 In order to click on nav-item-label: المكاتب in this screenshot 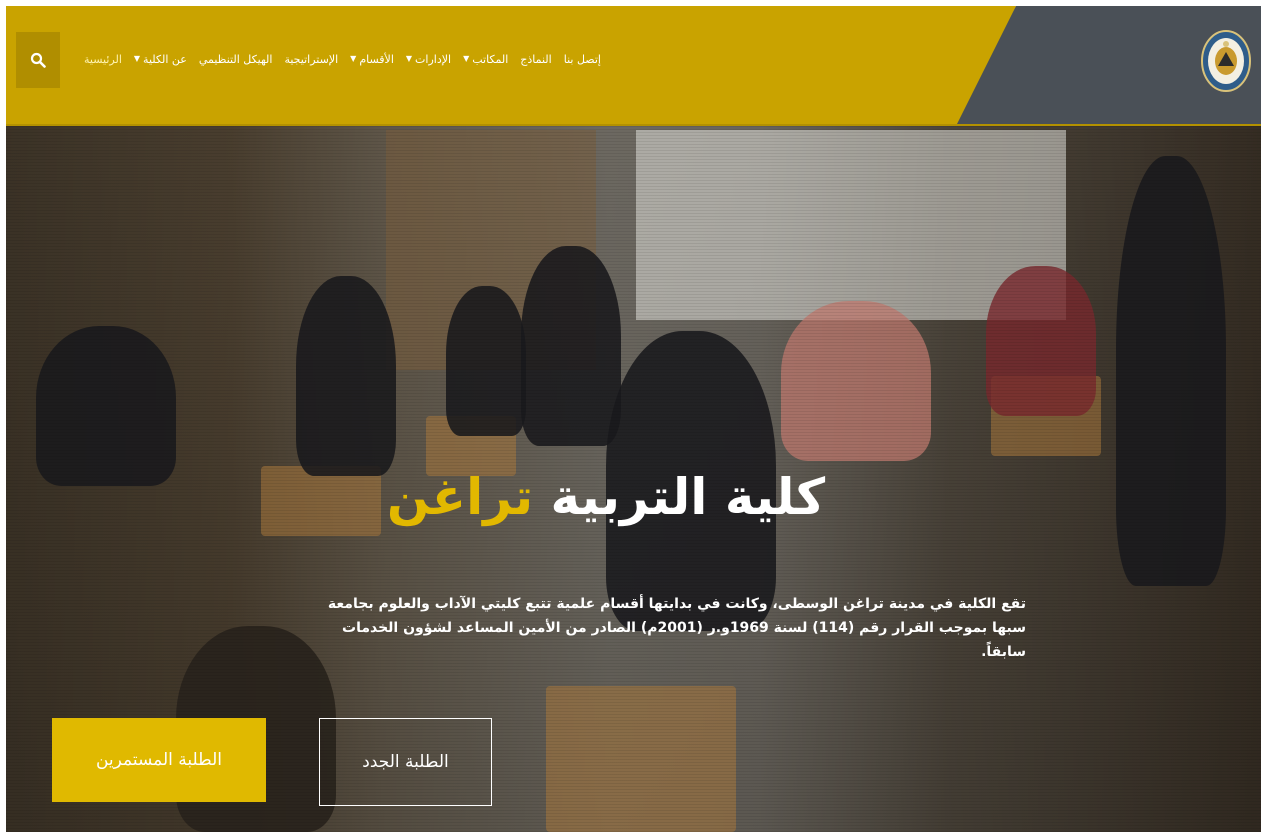, I will do `click(490, 59)`.